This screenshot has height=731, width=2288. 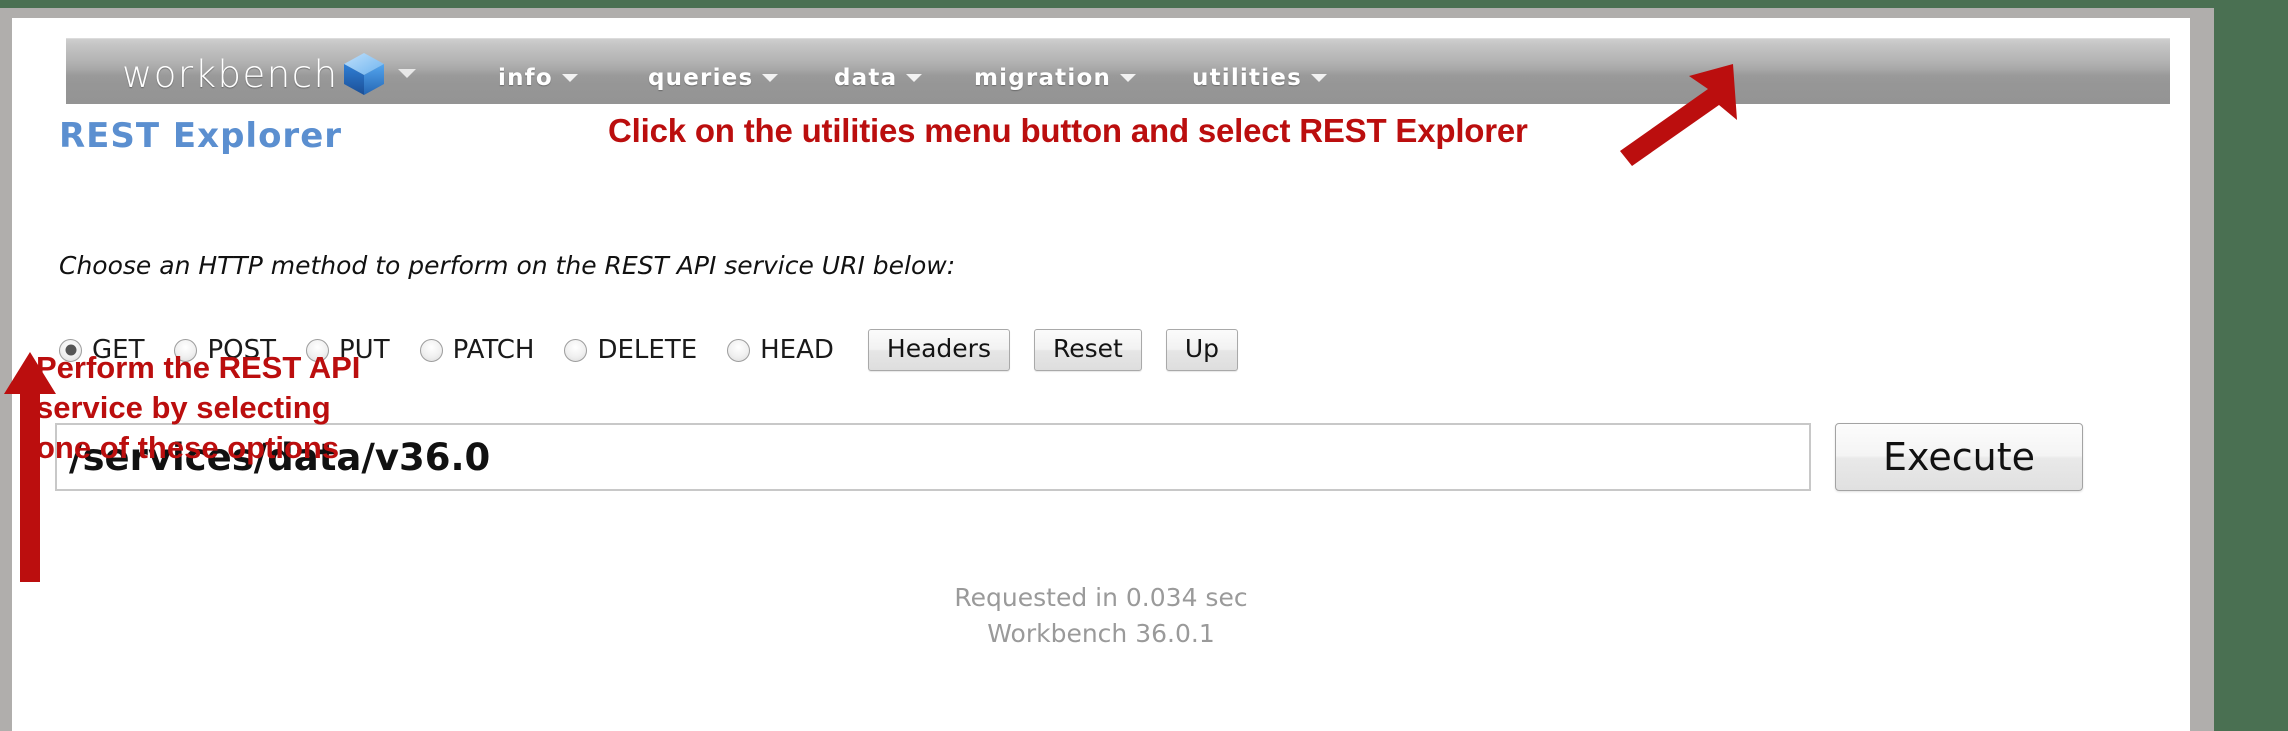 What do you see at coordinates (866, 78) in the screenshot?
I see `nav-item-data-label: data` at bounding box center [866, 78].